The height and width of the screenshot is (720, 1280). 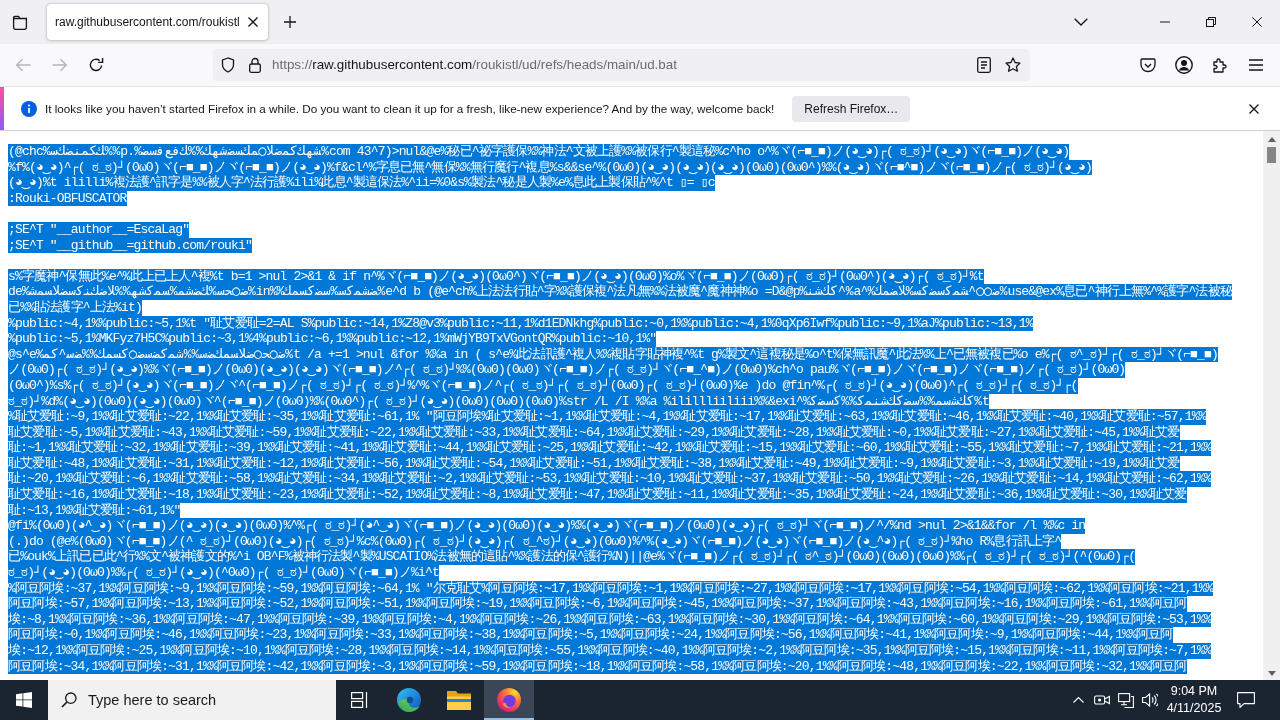 I want to click on scroll-down-icon, so click(x=1271, y=673).